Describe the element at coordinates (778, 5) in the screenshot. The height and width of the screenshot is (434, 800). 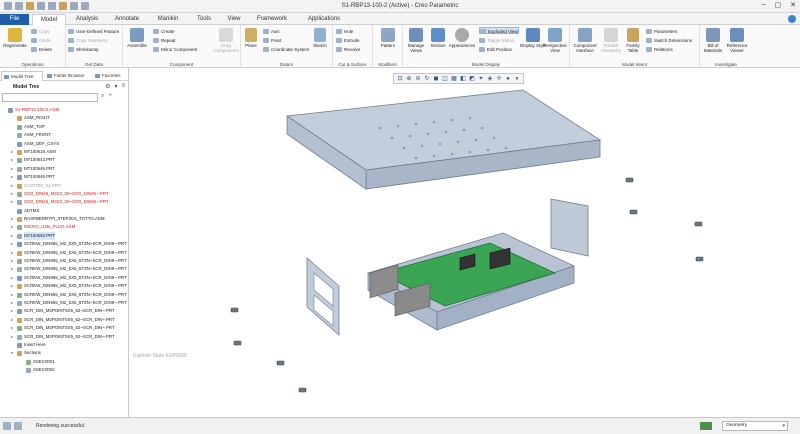
I see `maximize-icon: ▢` at that location.